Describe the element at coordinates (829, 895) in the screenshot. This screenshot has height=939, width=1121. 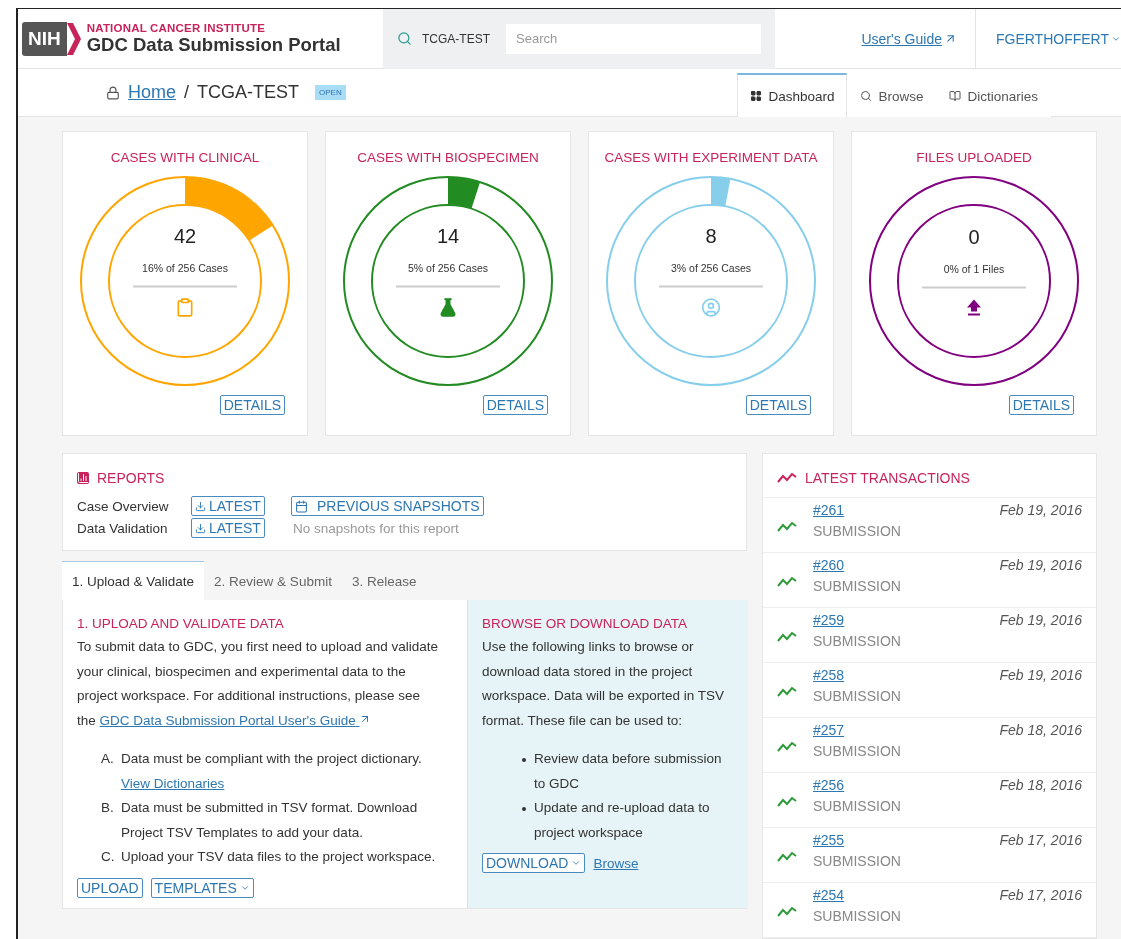
I see `transaction-link: #254` at that location.